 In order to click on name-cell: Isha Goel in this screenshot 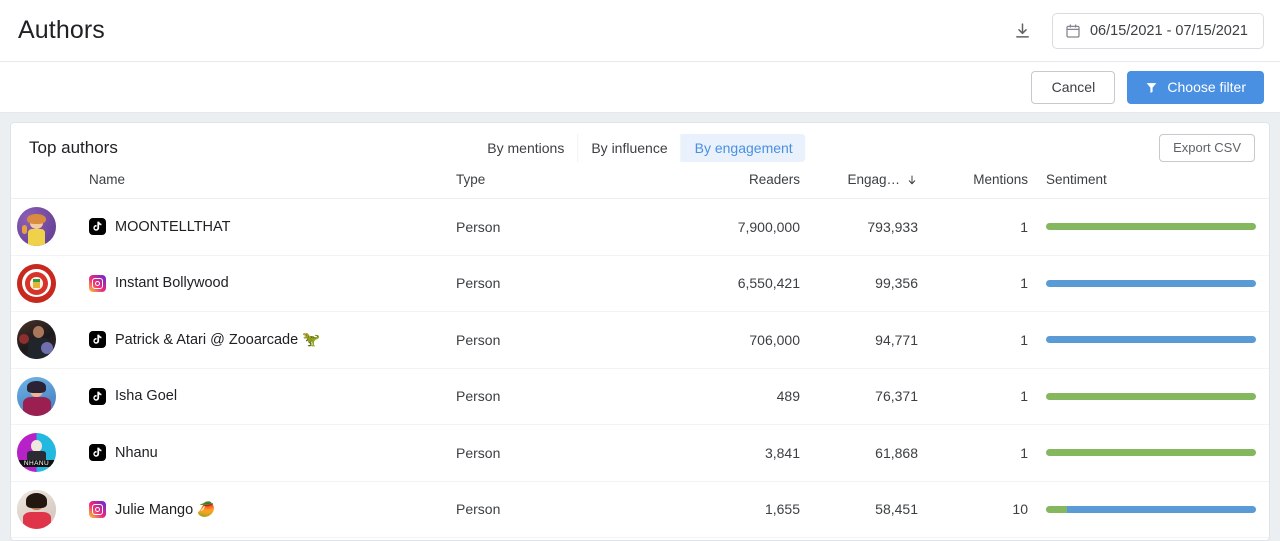, I will do `click(272, 396)`.